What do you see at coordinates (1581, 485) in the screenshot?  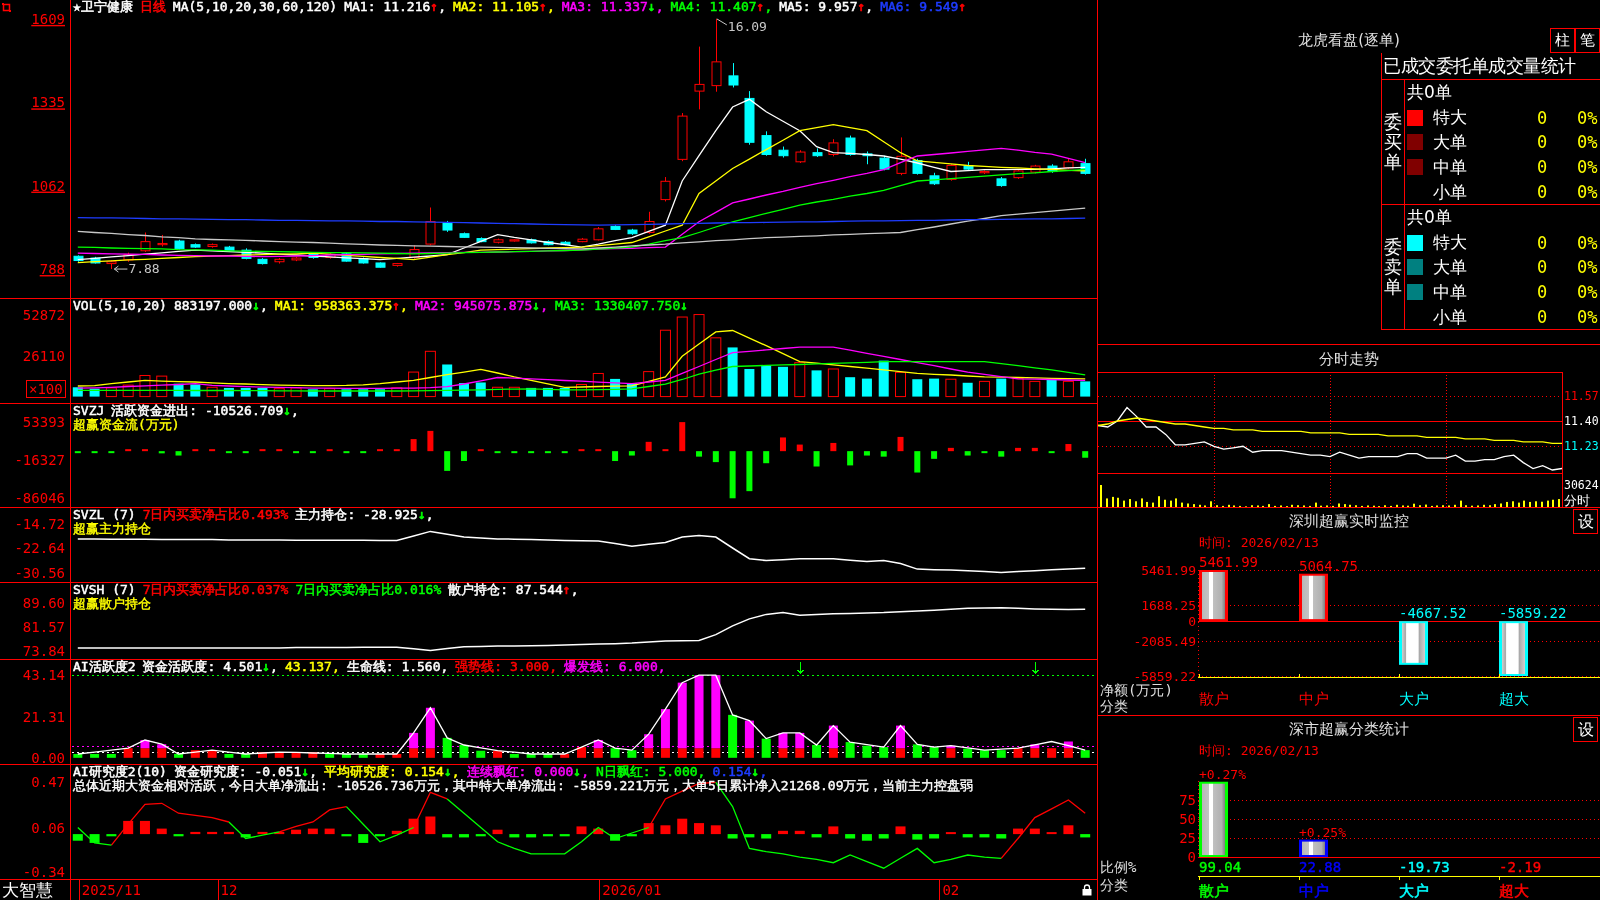 I see `volume-peak-label: 30624` at bounding box center [1581, 485].